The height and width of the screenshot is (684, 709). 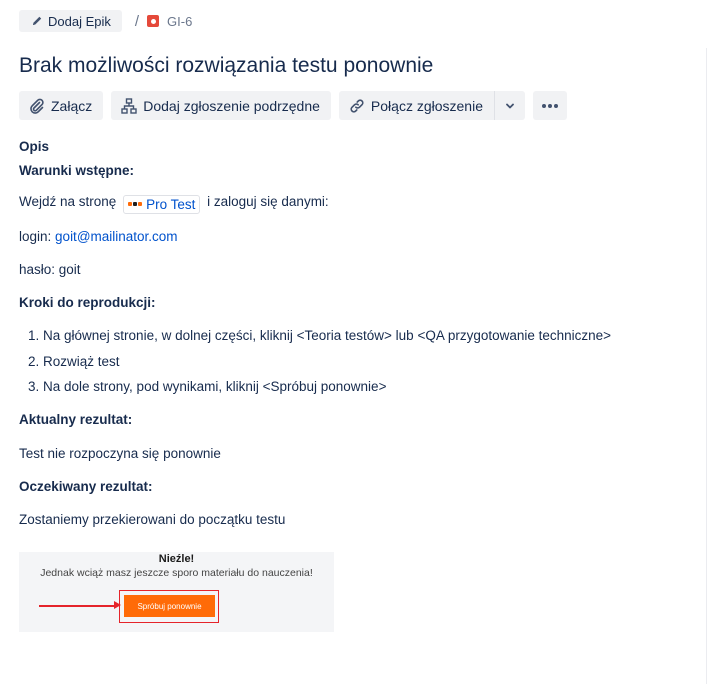 I want to click on add-child-issue-button: Dodaj zgłoszenie podrzędne, so click(x=221, y=105).